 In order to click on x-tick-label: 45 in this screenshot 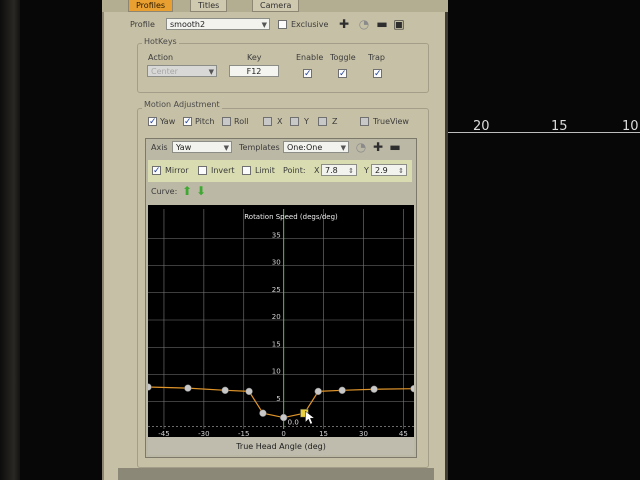, I will do `click(403, 433)`.